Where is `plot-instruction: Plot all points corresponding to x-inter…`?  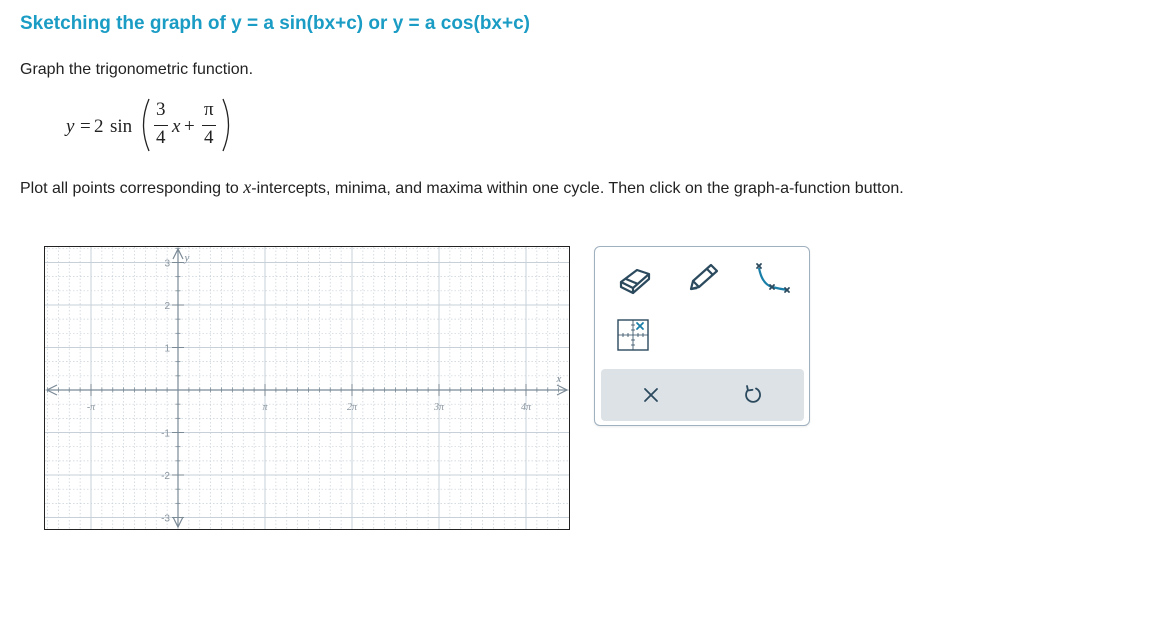
plot-instruction: Plot all points corresponding to x-inter… is located at coordinates (462, 187).